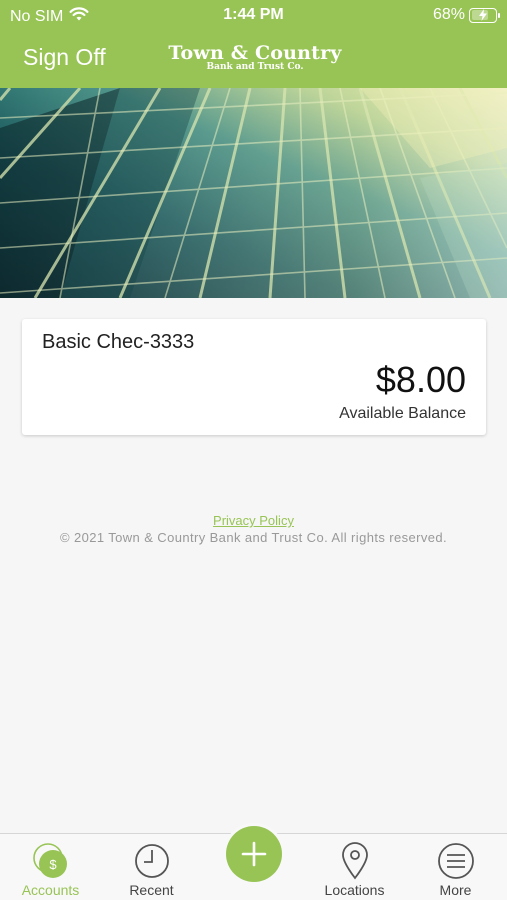 Image resolution: width=507 pixels, height=900 pixels. I want to click on tab-more: More, so click(455, 867).